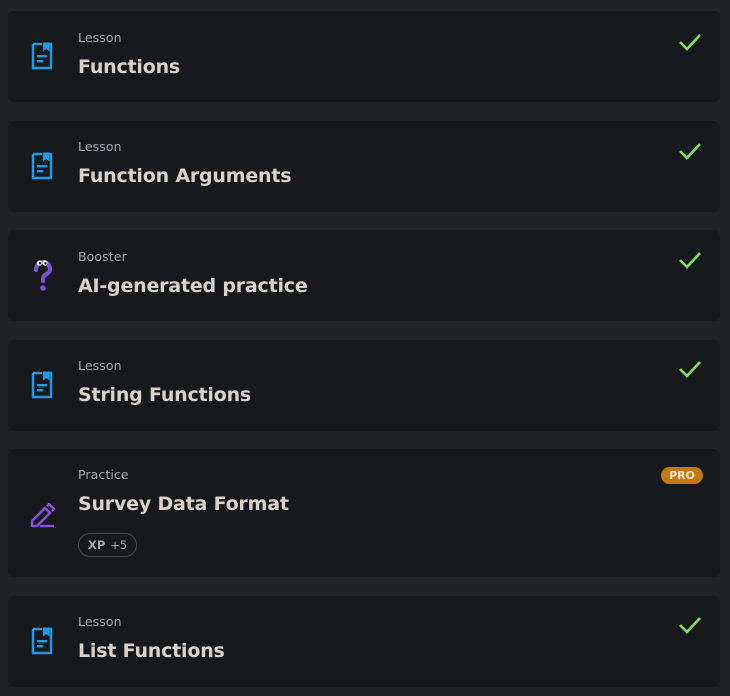 The image size is (730, 696). I want to click on xp-reward-pill: XP +5, so click(108, 545).